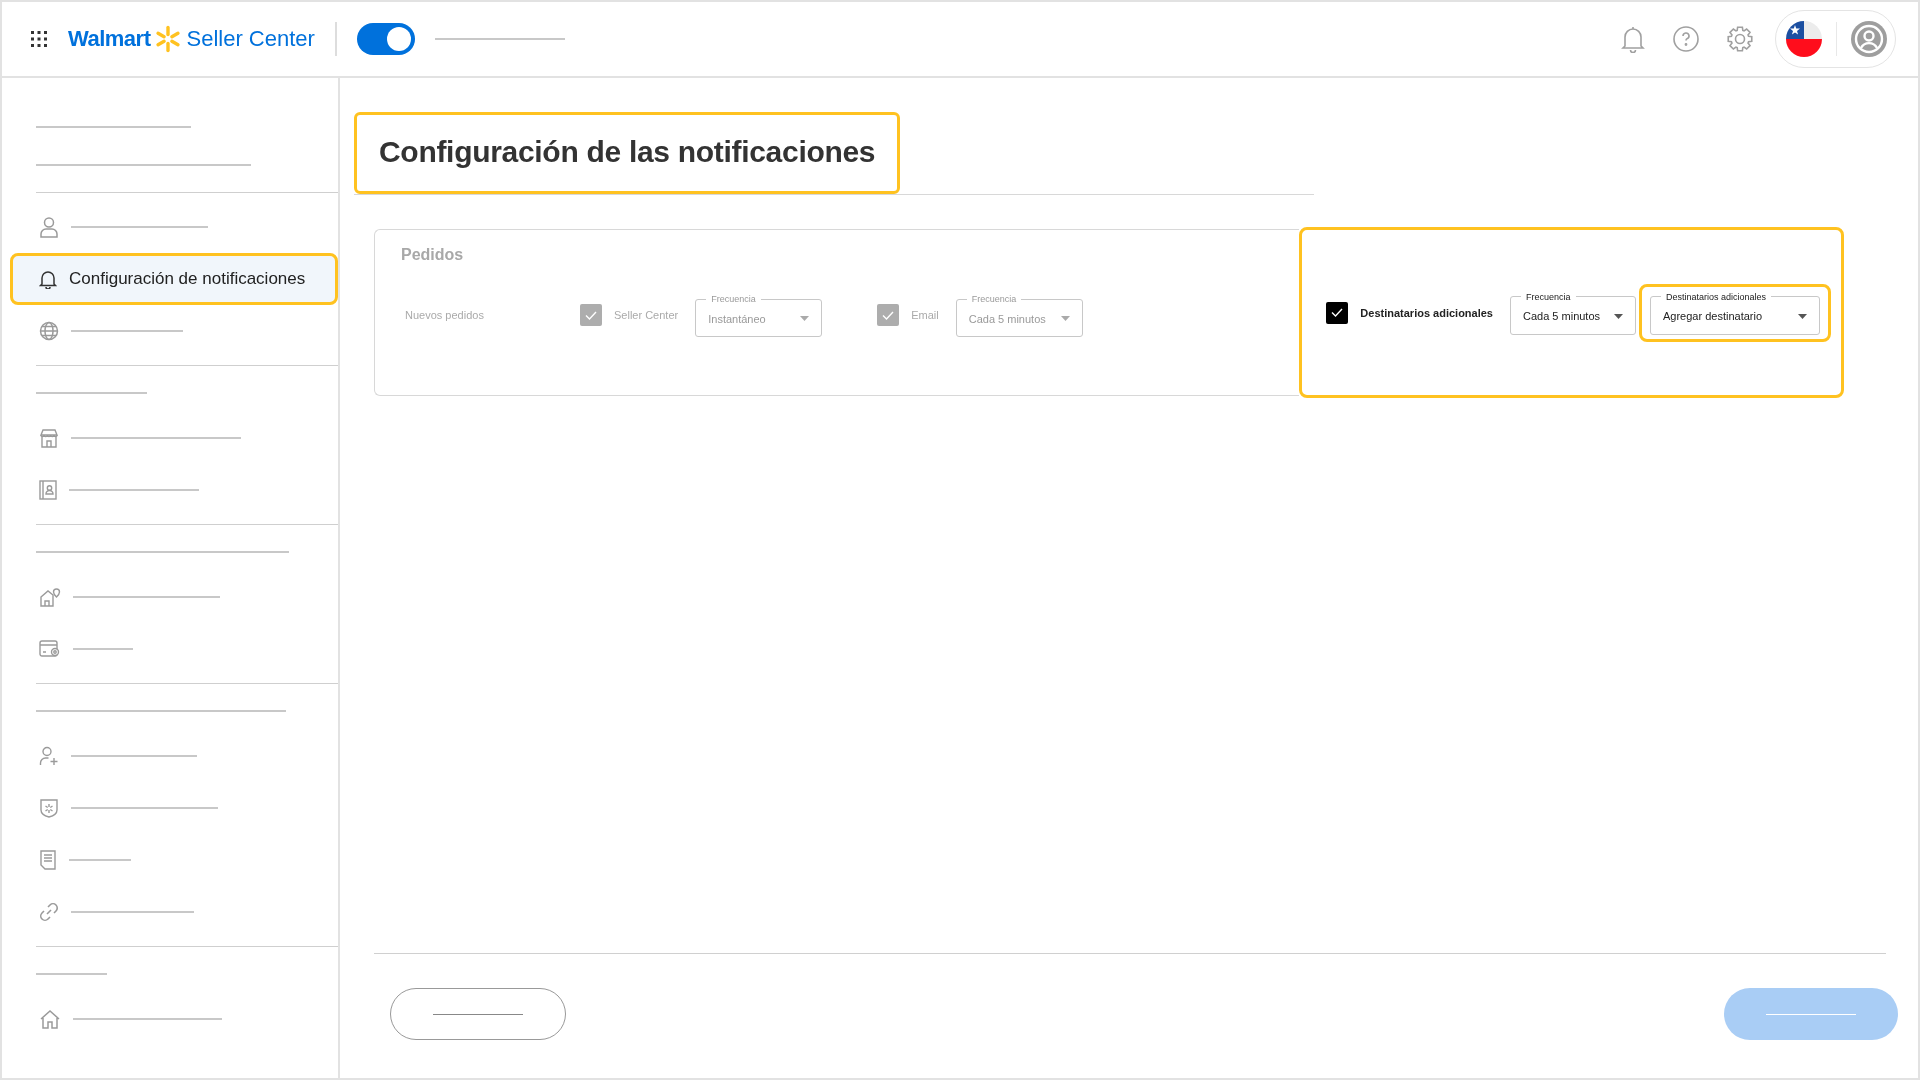 The image size is (1920, 1080). I want to click on dropdown-field: Frecuencia Cada 5 minutos, so click(1573, 312).